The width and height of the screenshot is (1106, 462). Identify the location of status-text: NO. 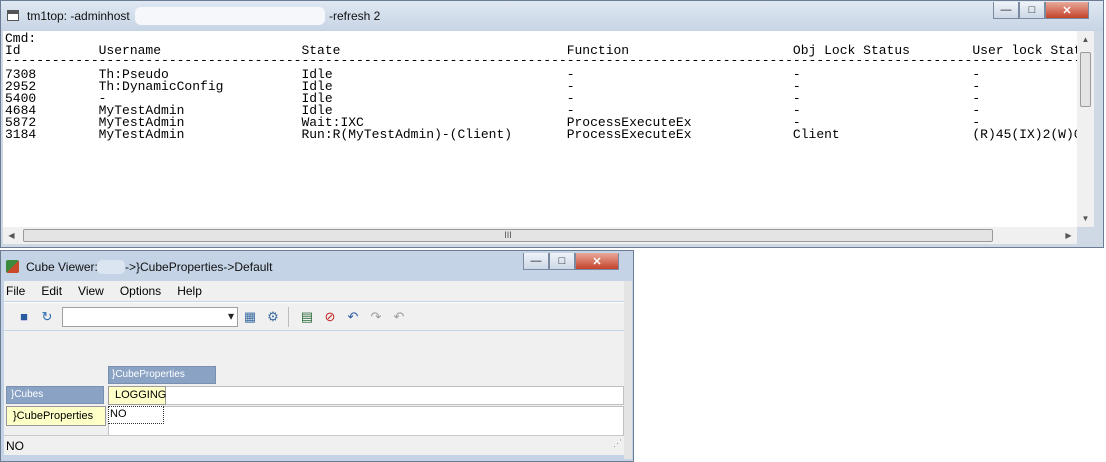
(15, 446).